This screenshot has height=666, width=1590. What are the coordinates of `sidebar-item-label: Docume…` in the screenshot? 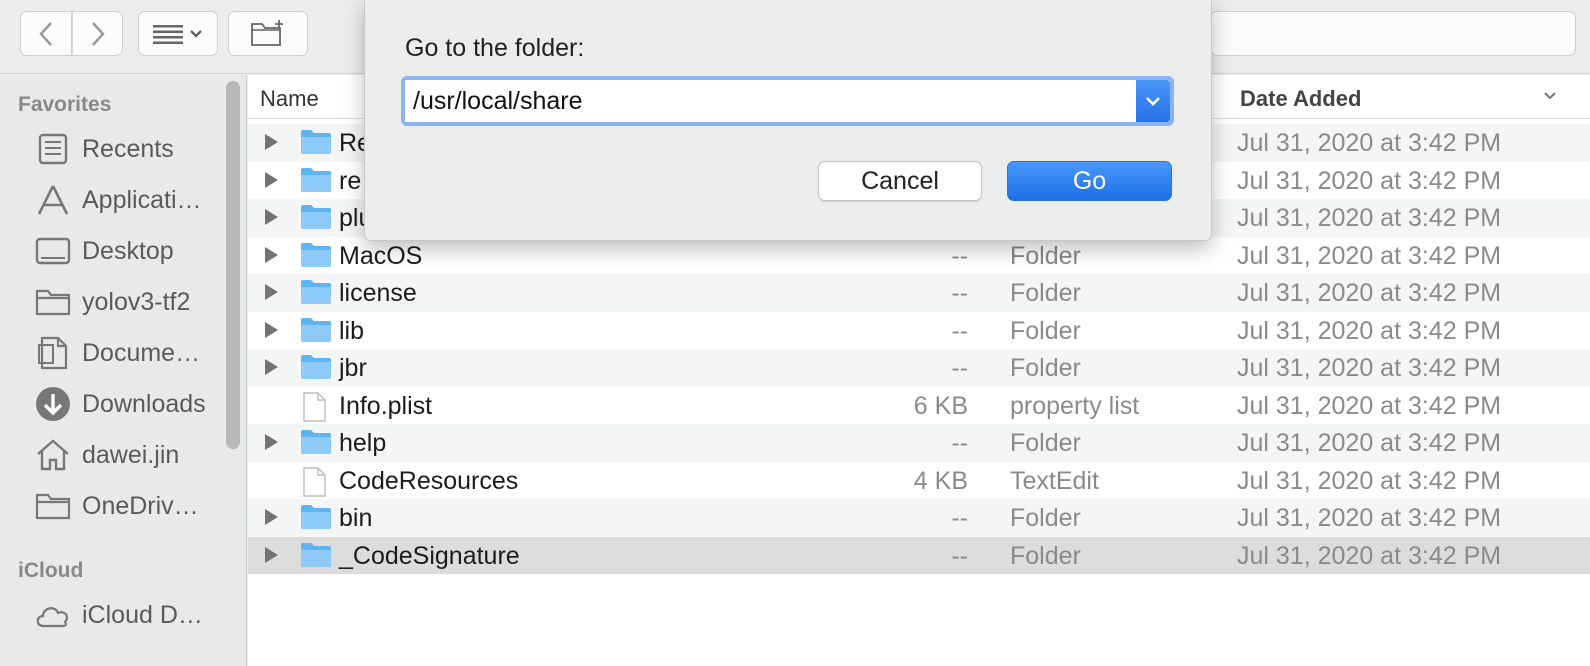 It's located at (141, 352).